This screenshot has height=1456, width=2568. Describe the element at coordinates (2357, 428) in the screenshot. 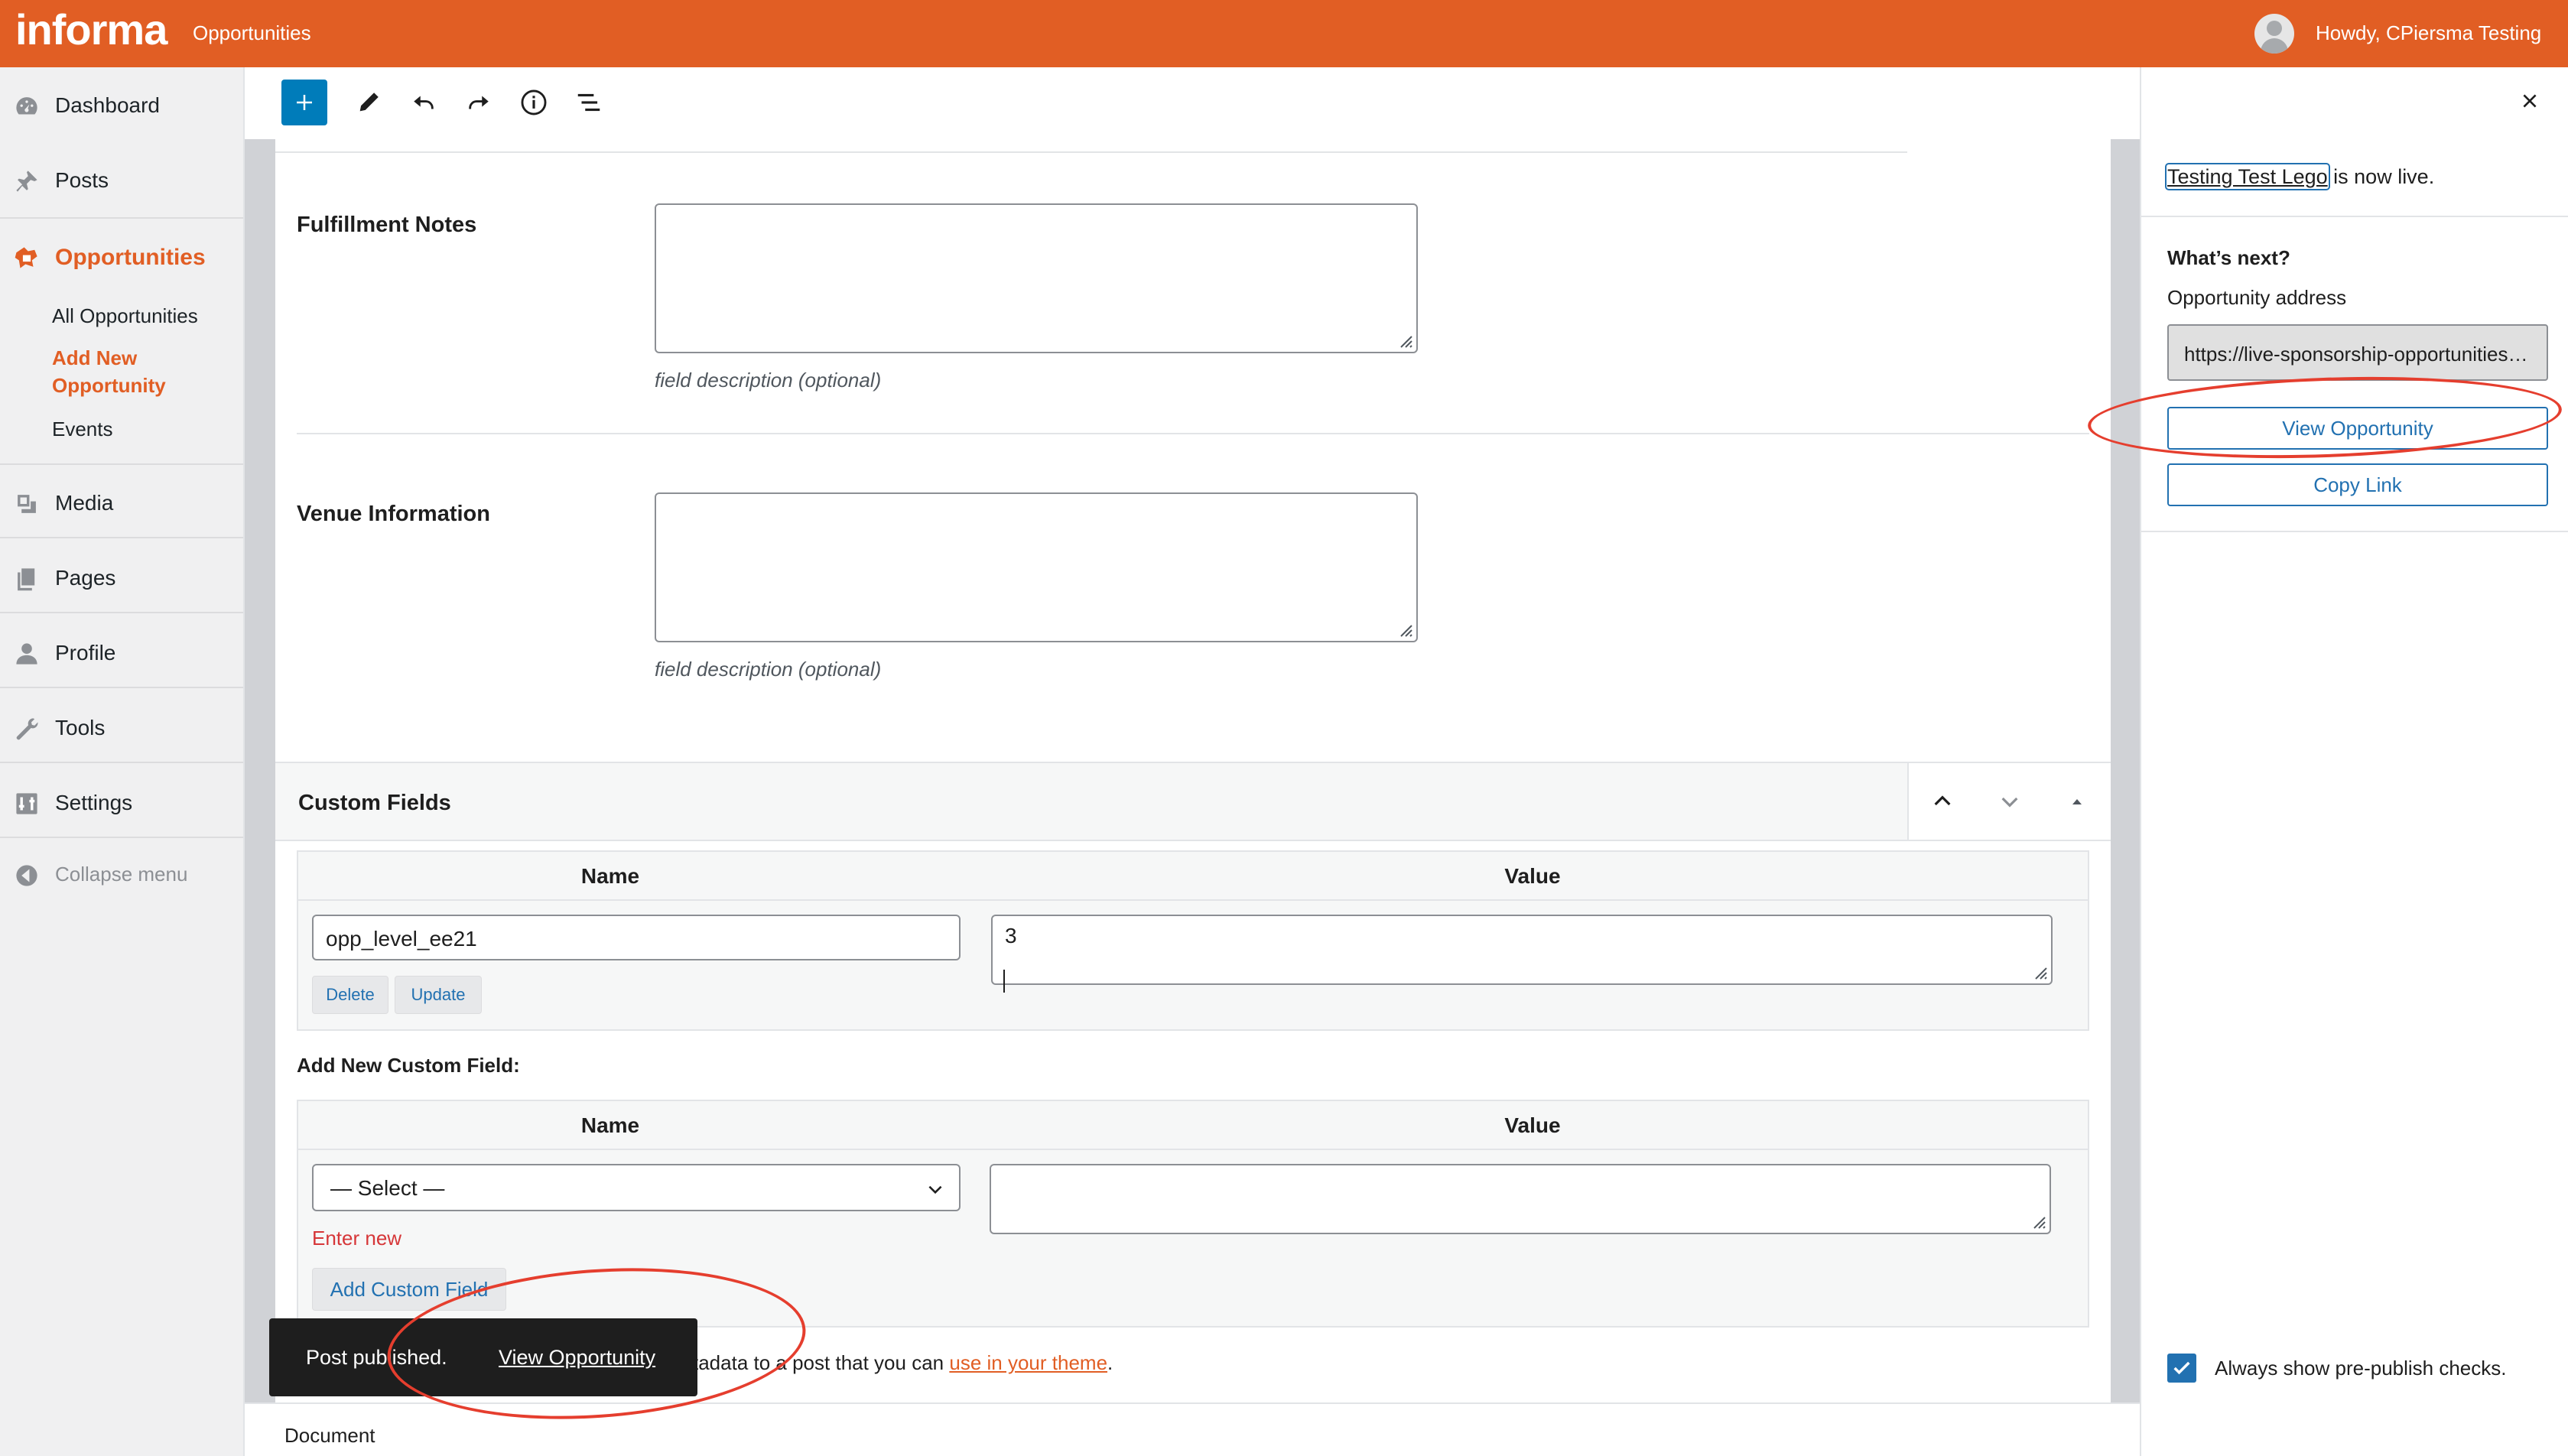

I see `view-opportunity-button: View Opportunity` at that location.